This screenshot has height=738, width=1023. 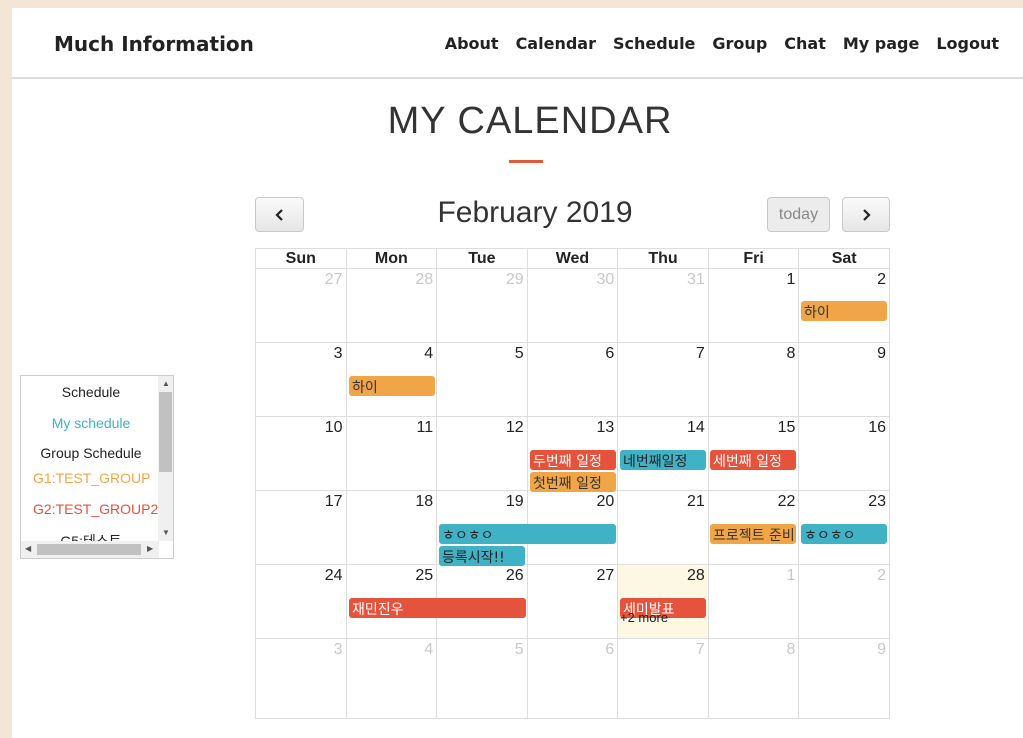 I want to click on scroll-up-icon: ▲, so click(x=166, y=383).